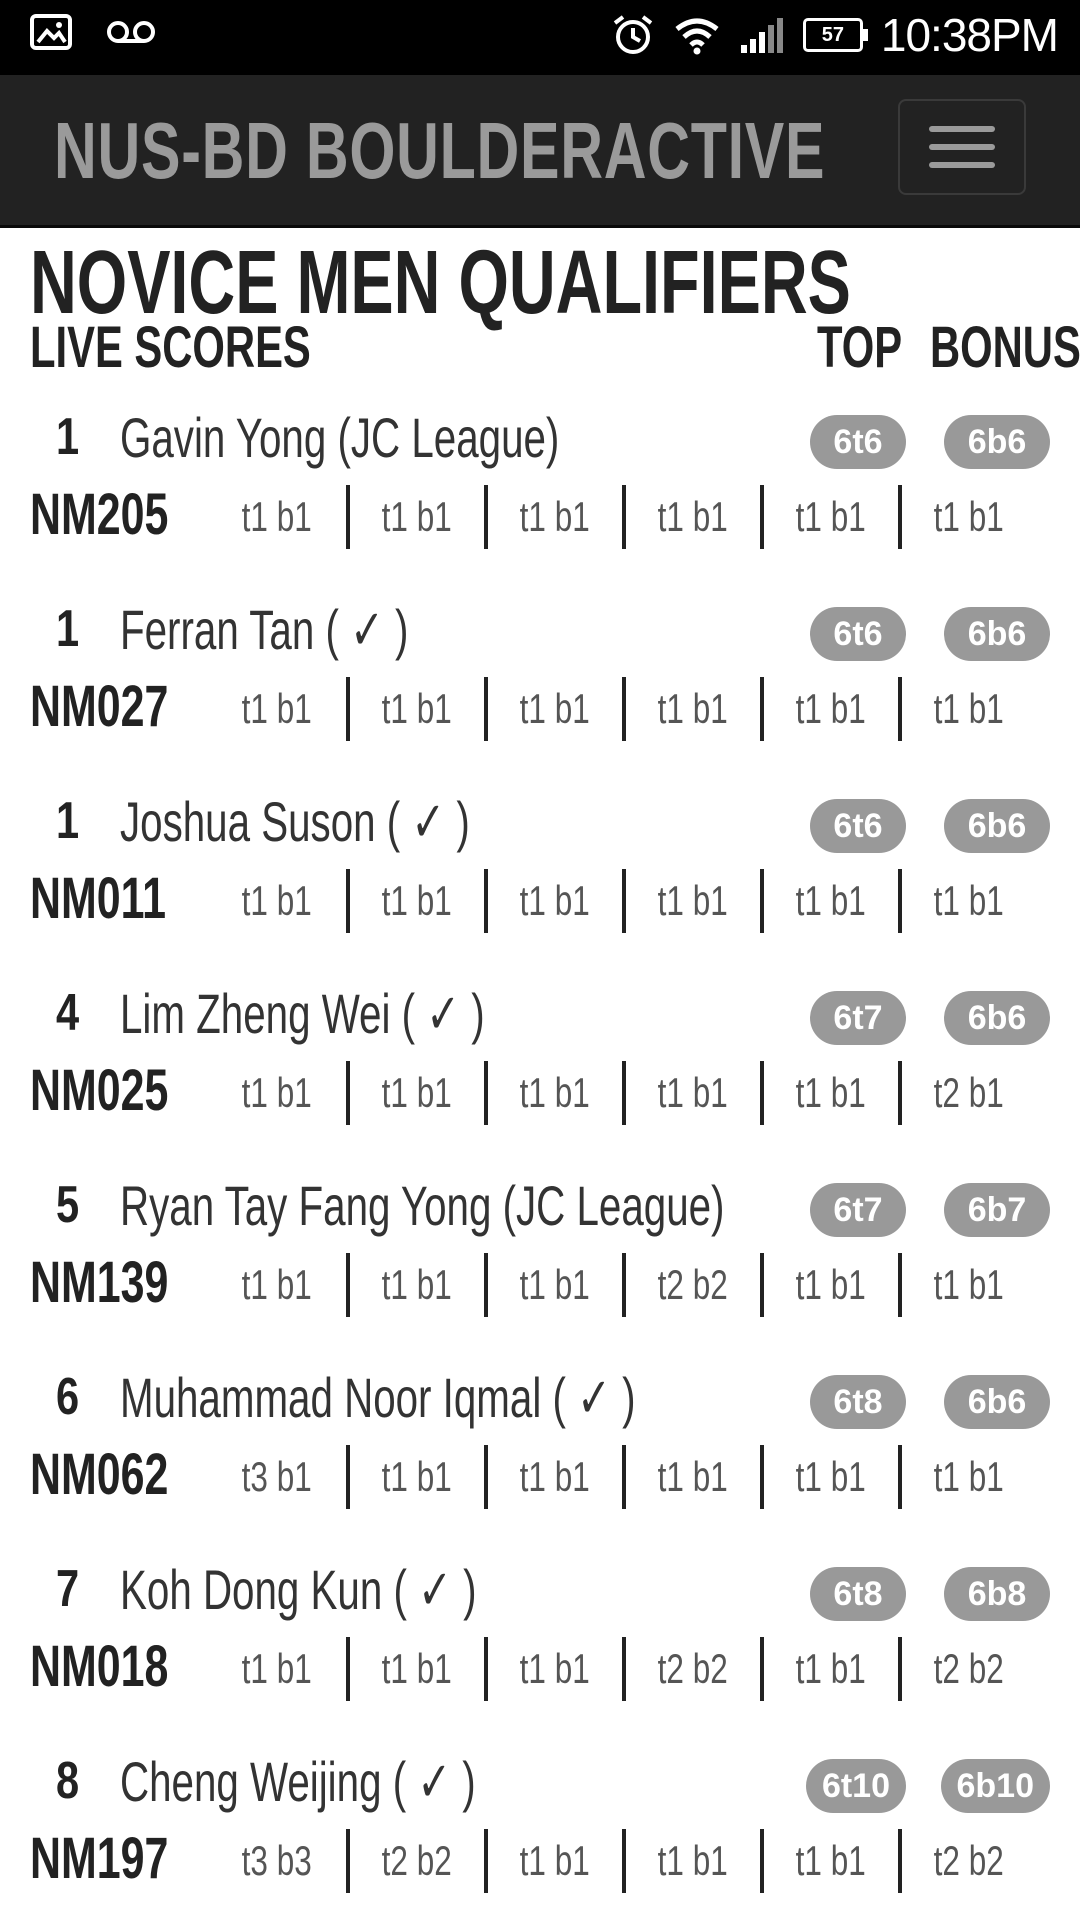  What do you see at coordinates (969, 35) in the screenshot?
I see `clock: 10:38PM` at bounding box center [969, 35].